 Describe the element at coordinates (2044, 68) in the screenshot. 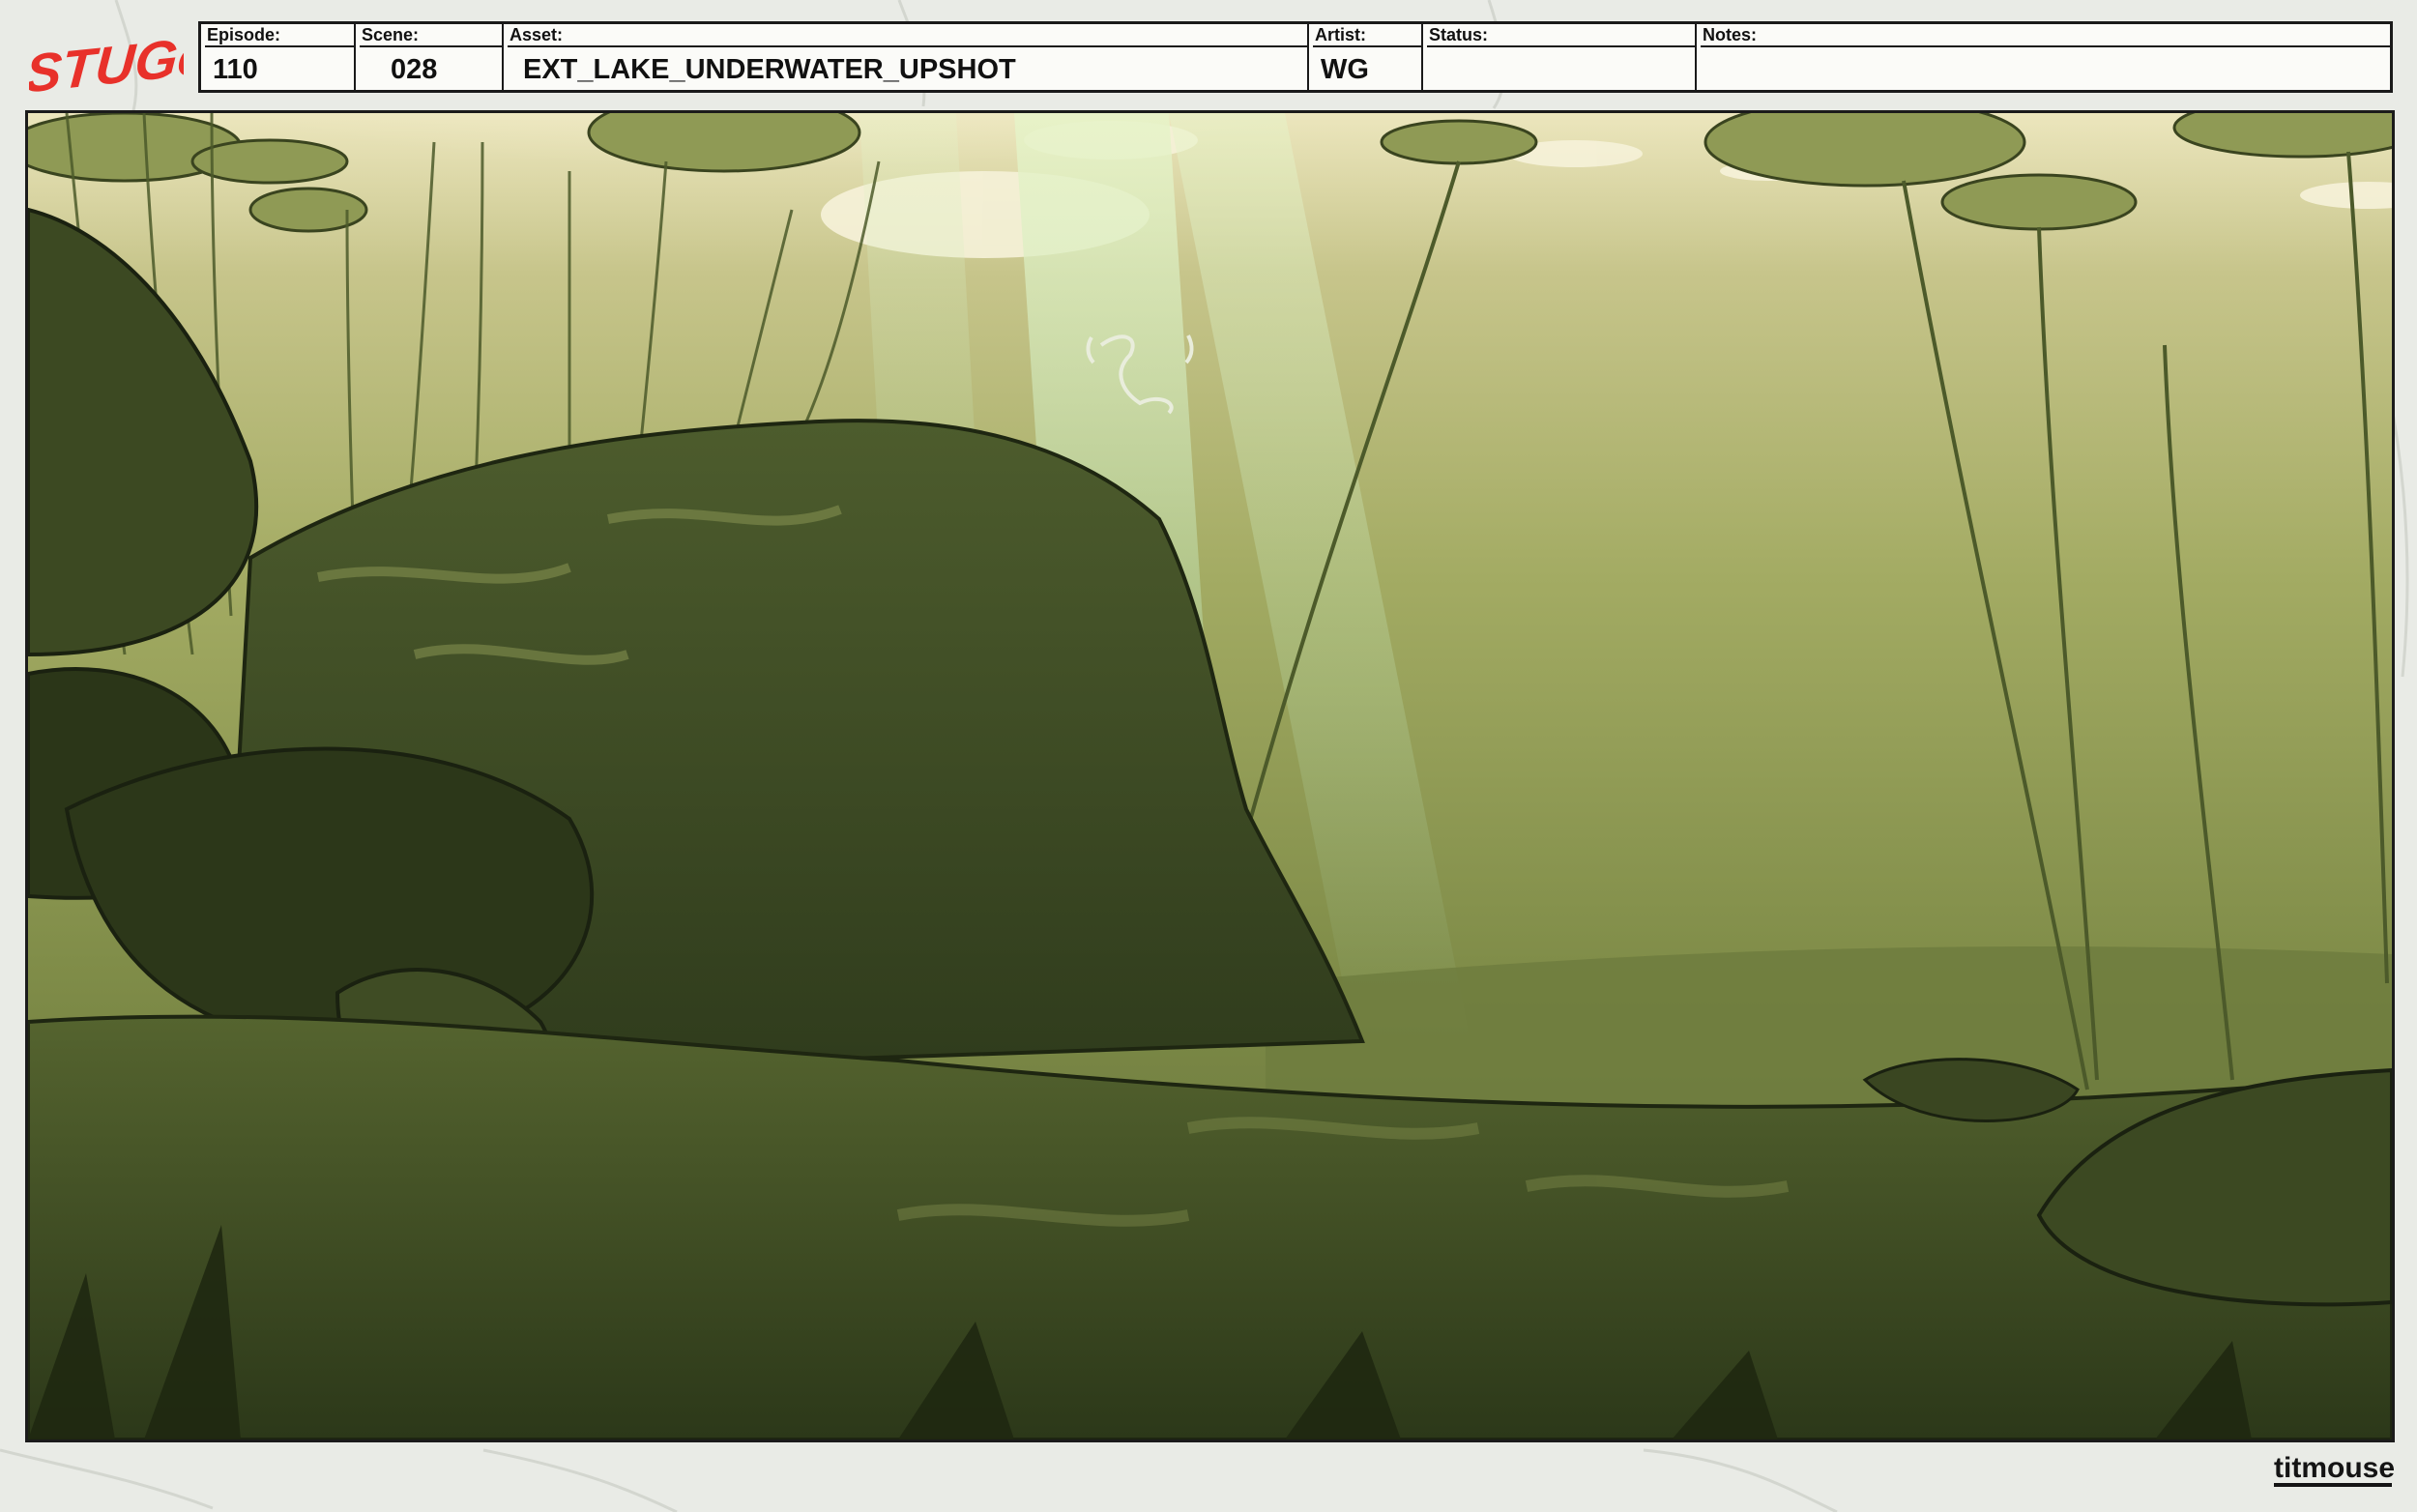

I see `notes-value` at that location.